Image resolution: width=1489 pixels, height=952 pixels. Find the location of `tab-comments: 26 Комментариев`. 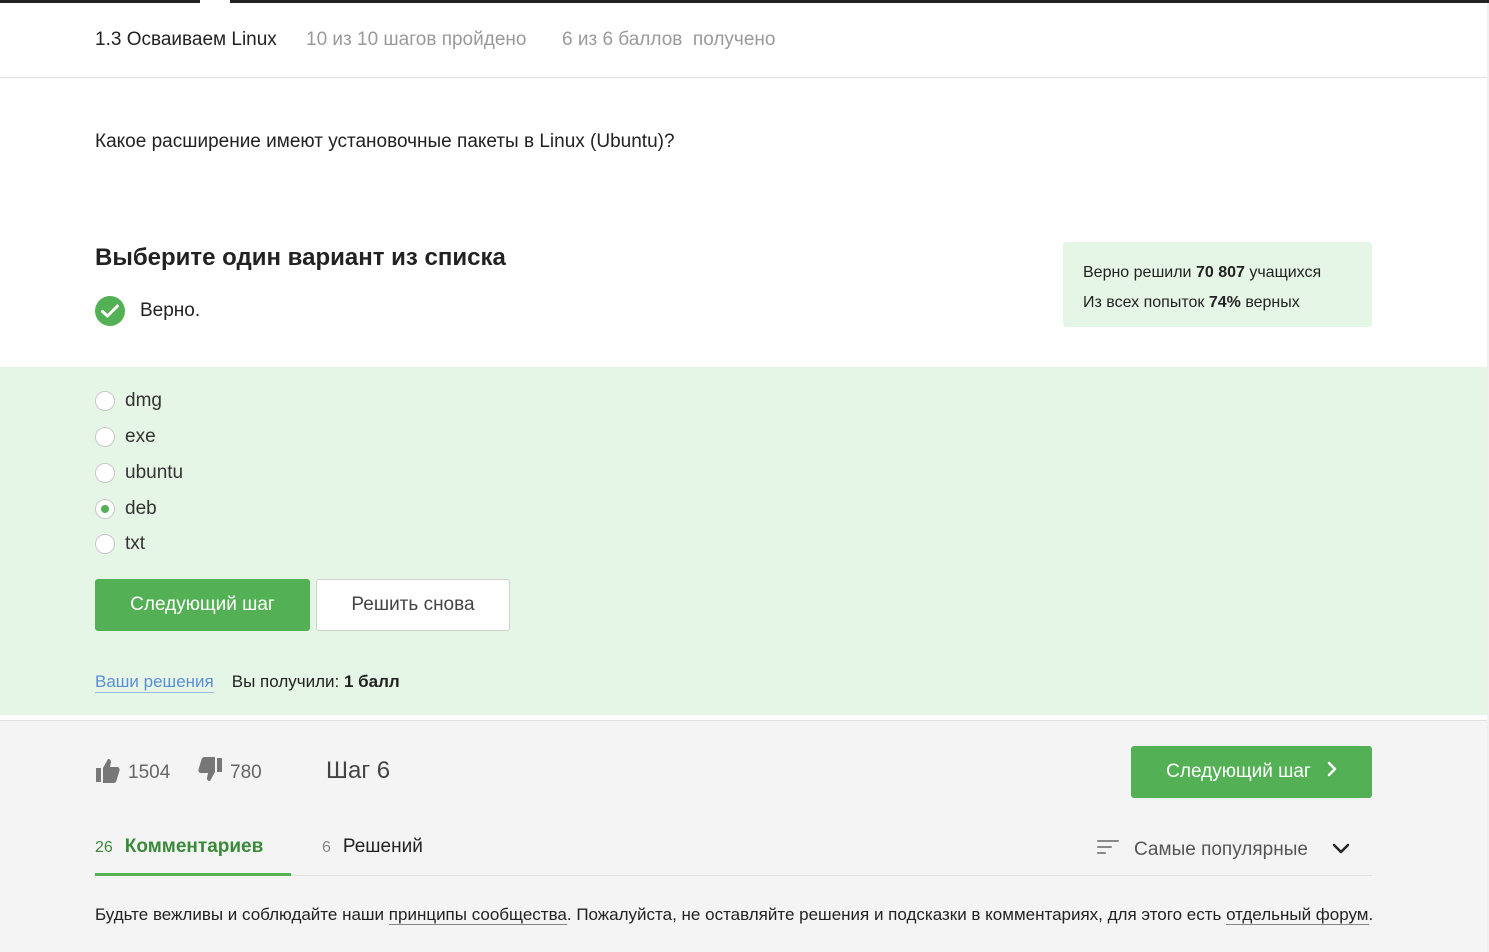

tab-comments: 26 Комментариев is located at coordinates (179, 856).